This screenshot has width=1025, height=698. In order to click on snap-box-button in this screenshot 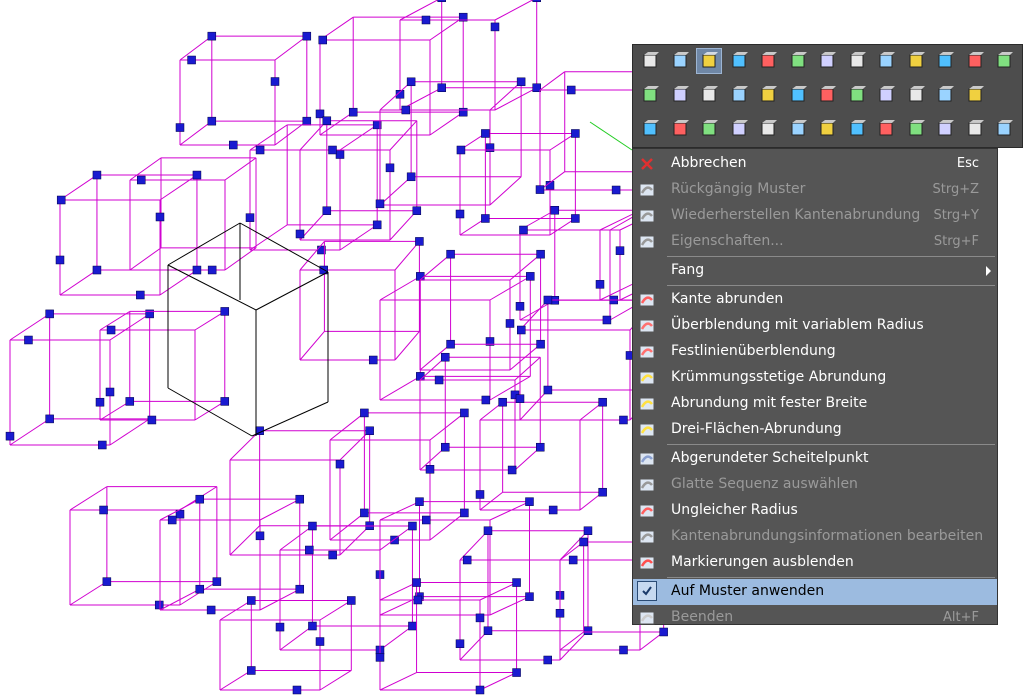, I will do `click(768, 129)`.